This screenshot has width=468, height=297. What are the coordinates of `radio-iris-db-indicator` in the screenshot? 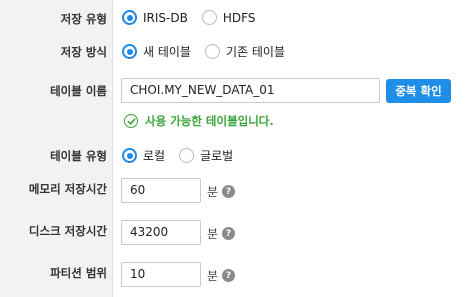 It's located at (129, 17).